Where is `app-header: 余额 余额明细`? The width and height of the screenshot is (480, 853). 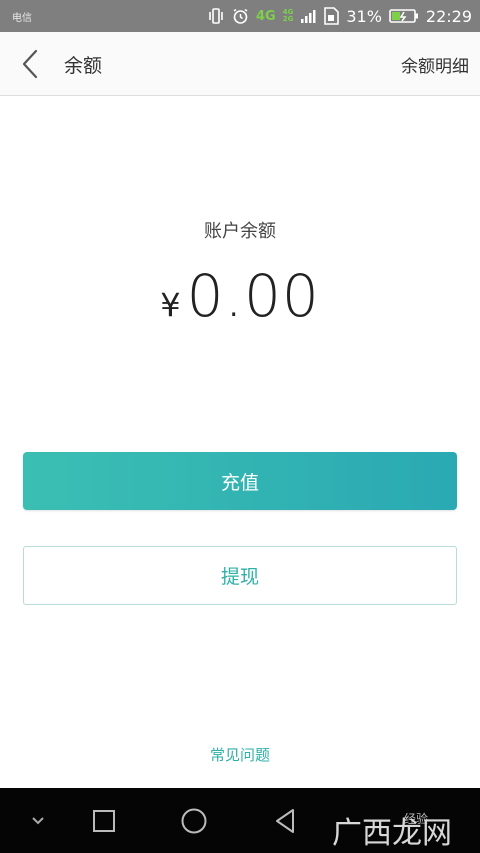 app-header: 余额 余额明细 is located at coordinates (240, 64).